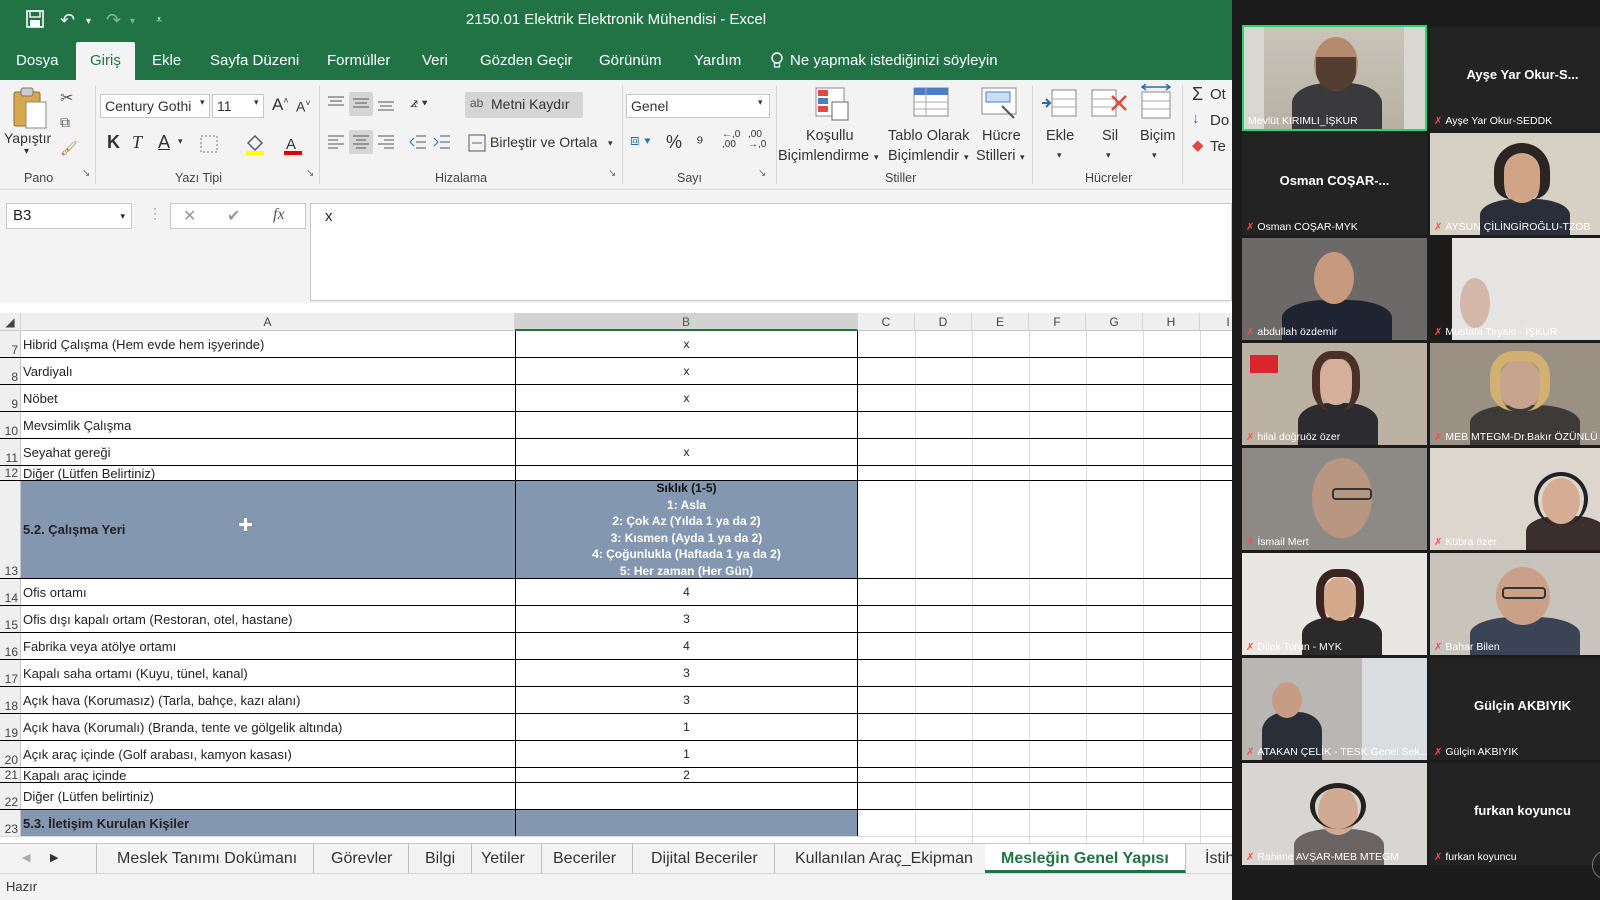 This screenshot has height=900, width=1600. Describe the element at coordinates (10, 727) in the screenshot. I see `row-number: 19` at that location.